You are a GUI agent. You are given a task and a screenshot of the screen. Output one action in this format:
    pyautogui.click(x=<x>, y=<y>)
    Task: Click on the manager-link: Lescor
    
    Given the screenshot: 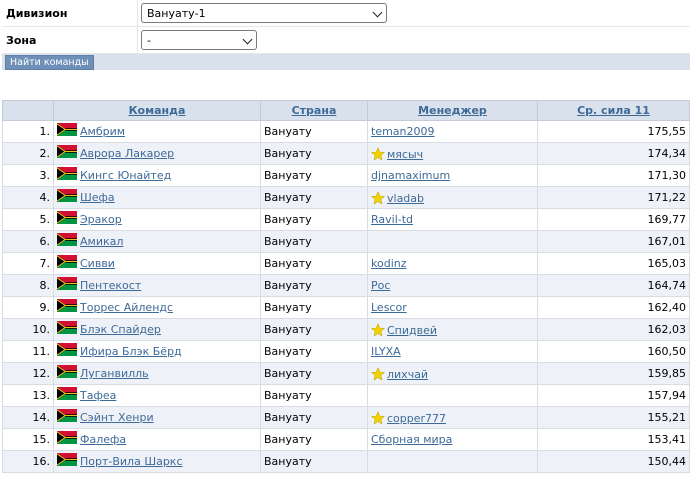 What is the action you would take?
    pyautogui.click(x=389, y=307)
    